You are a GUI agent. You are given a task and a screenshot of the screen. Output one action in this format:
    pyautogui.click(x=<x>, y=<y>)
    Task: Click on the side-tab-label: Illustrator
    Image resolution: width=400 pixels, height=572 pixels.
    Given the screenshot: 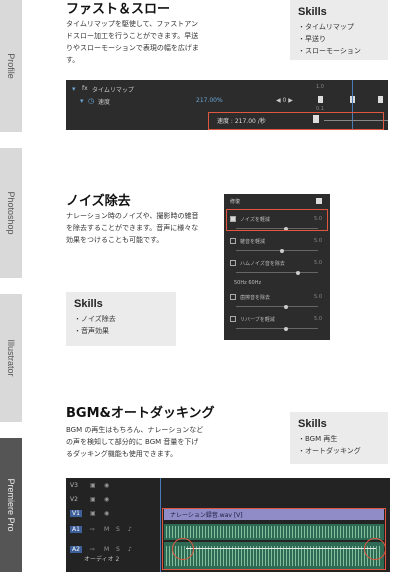 What is the action you would take?
    pyautogui.click(x=11, y=358)
    